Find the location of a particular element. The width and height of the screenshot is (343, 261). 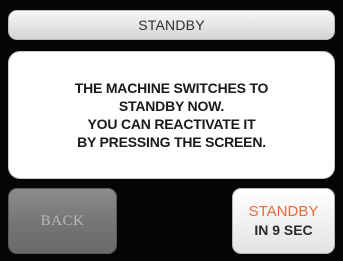

message-line: STANDBY NOW. is located at coordinates (171, 106).